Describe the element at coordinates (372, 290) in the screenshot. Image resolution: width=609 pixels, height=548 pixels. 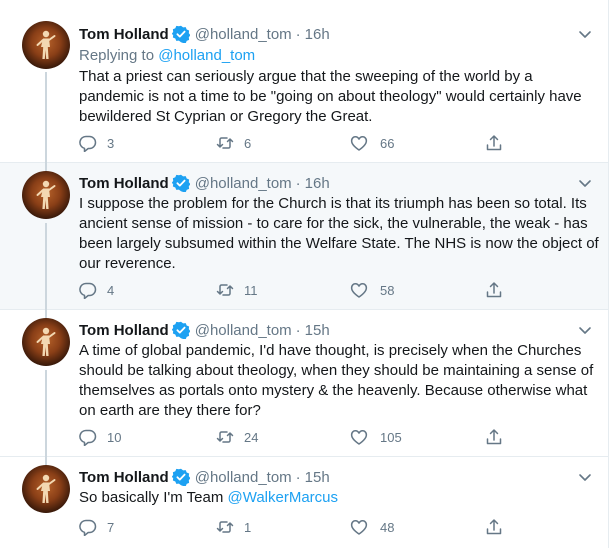
I see `like-button: 58` at that location.